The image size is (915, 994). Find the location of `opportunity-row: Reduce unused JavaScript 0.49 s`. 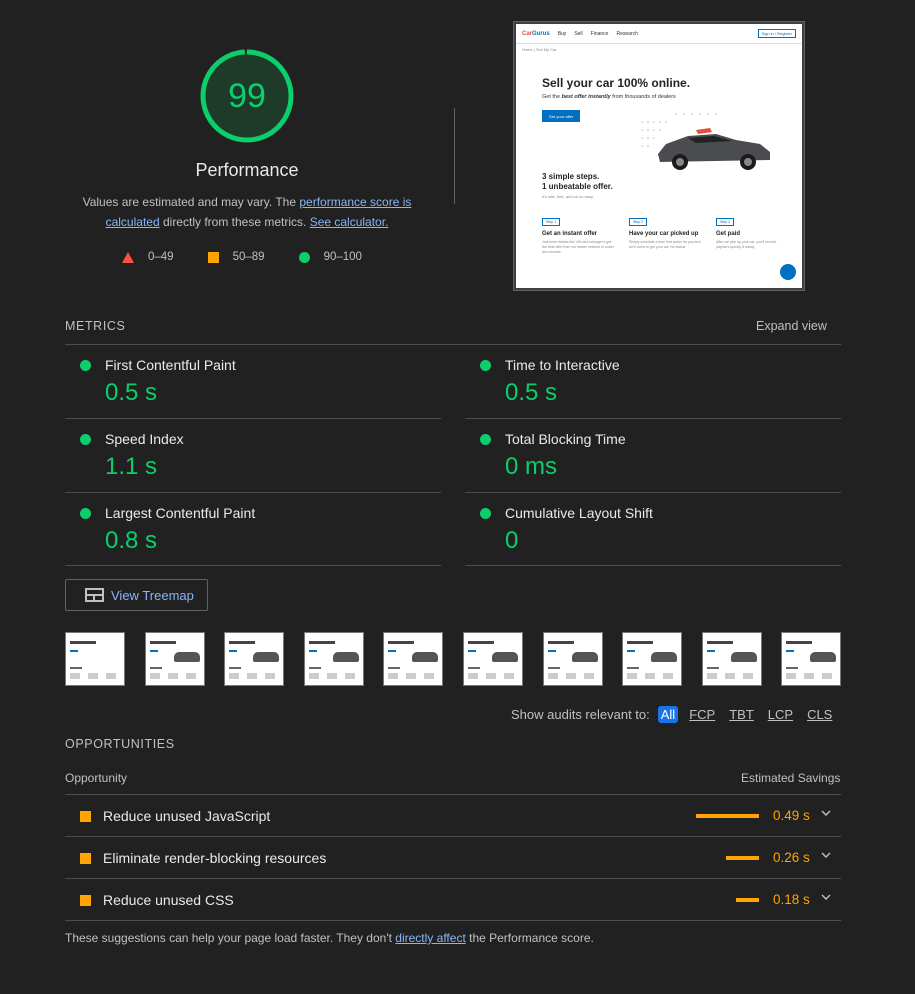

opportunity-row: Reduce unused JavaScript 0.49 s is located at coordinates (453, 816).